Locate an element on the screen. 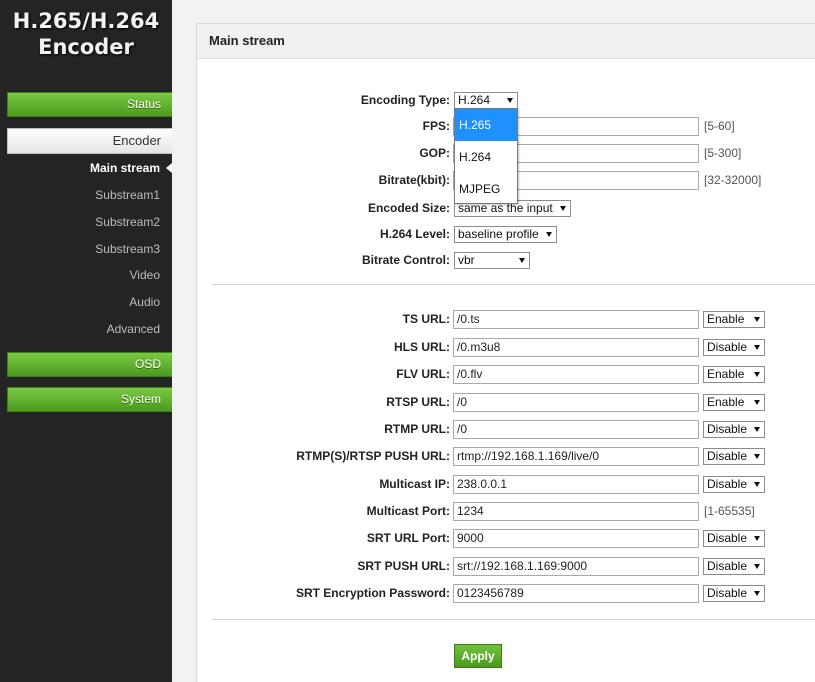  rtsp-url-state-select: Enable is located at coordinates (734, 402).